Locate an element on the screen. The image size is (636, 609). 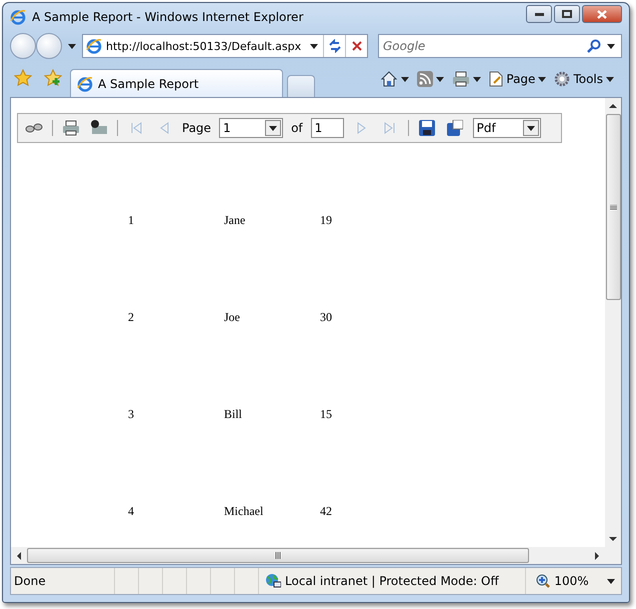
report-cell: Michael is located at coordinates (244, 511).